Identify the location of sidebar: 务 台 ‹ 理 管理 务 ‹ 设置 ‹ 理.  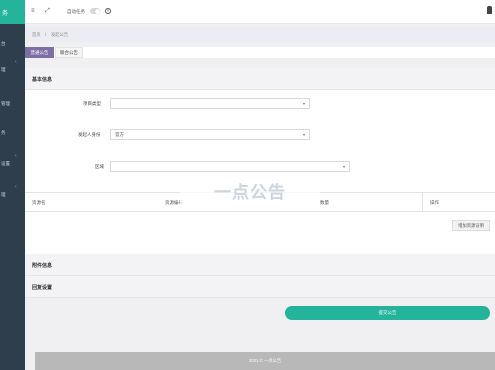
(12, 185).